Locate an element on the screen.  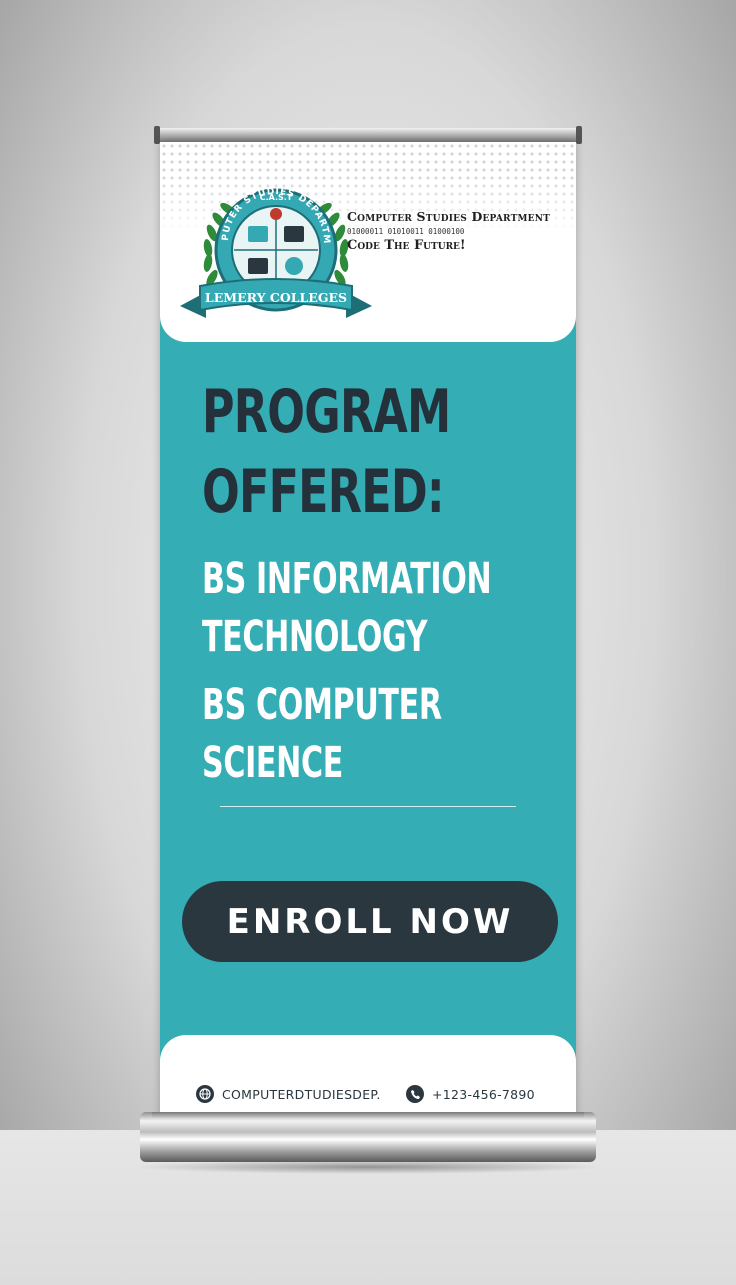
top-bar-cap-right is located at coordinates (579, 135).